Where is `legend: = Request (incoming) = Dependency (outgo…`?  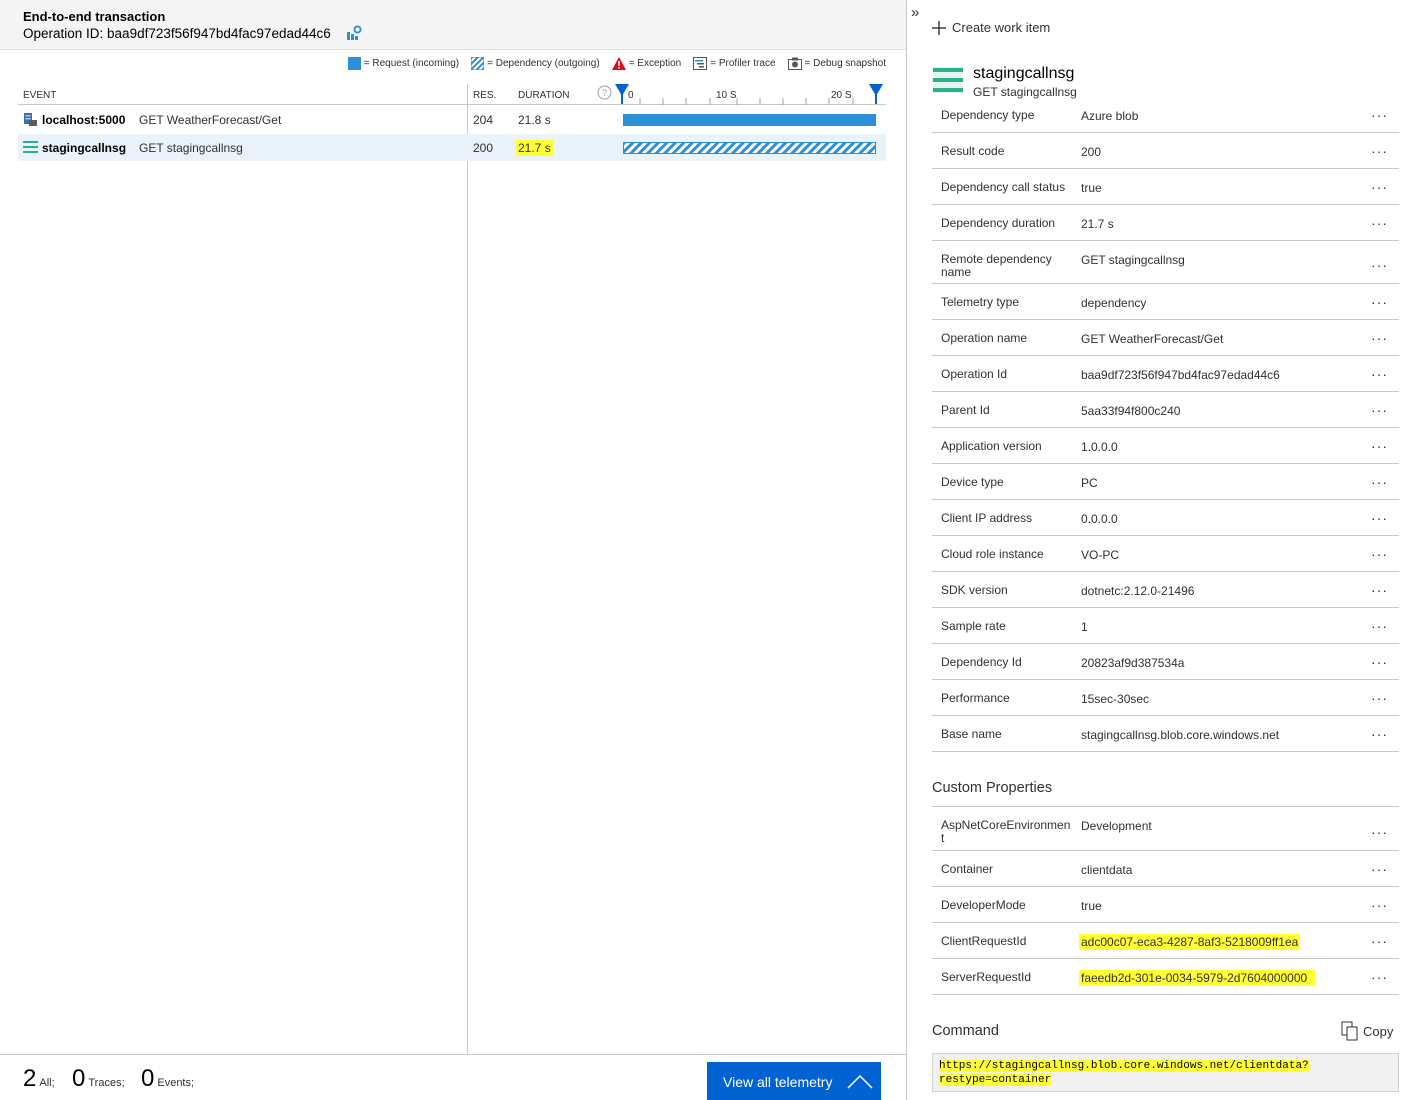
legend: = Request (incoming) = Dependency (outgo… is located at coordinates (611, 63).